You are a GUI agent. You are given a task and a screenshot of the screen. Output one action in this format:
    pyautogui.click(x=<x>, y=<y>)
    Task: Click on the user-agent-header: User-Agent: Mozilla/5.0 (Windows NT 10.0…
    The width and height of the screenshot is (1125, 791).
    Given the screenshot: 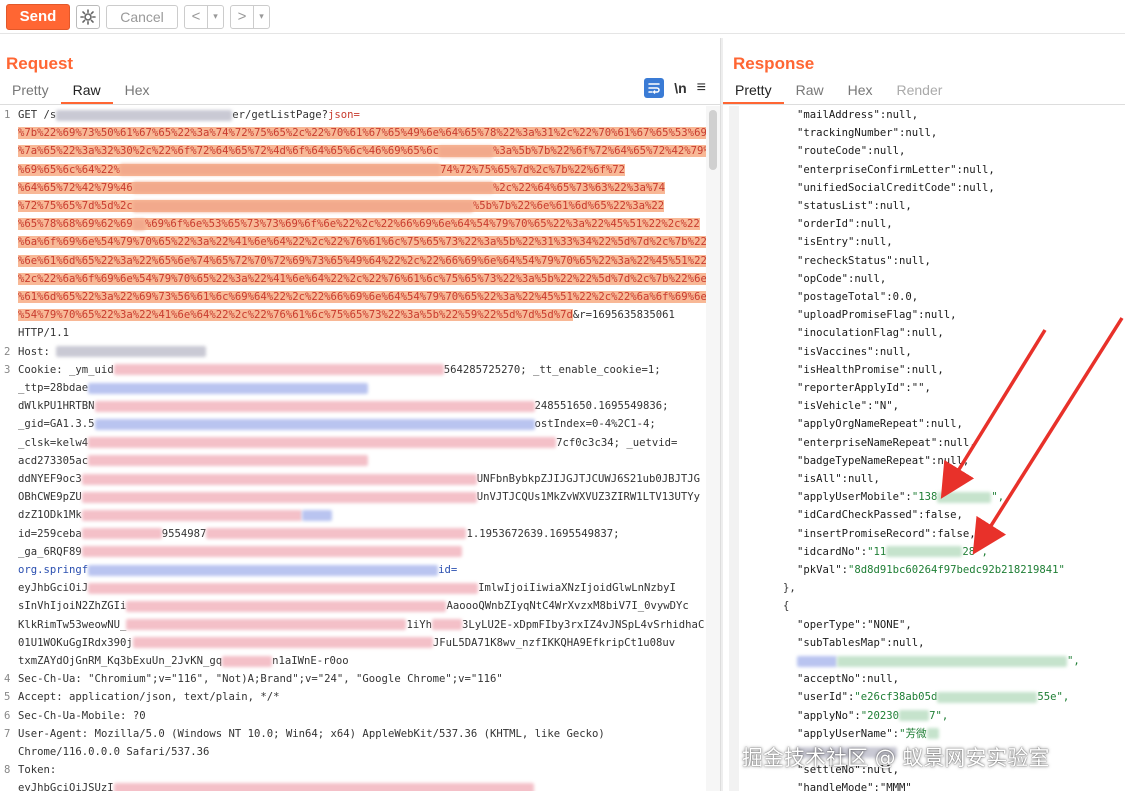 What is the action you would take?
    pyautogui.click(x=311, y=733)
    